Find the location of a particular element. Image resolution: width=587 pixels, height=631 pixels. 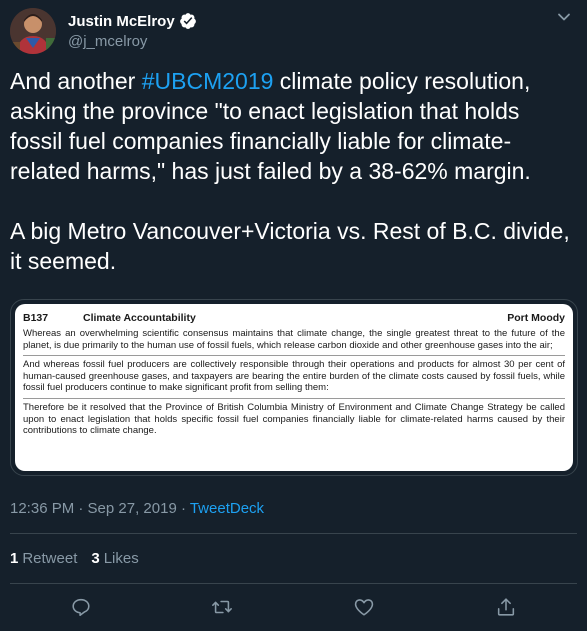

resolution-title: Climate Accountability is located at coordinates (139, 318).